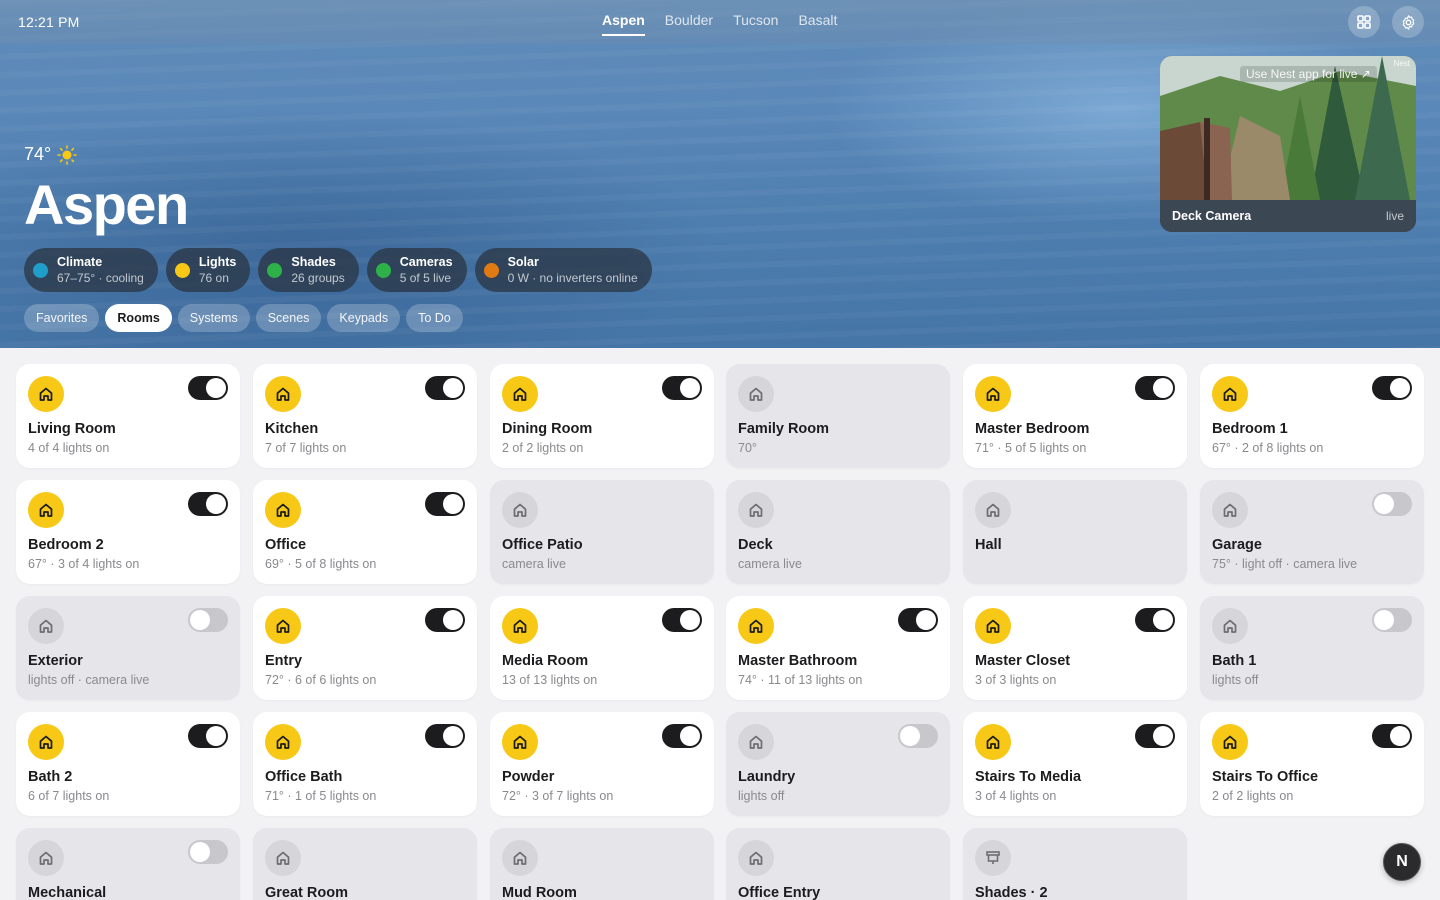 The image size is (1440, 900). Describe the element at coordinates (49, 22) in the screenshot. I see `clock: 12:21 PM` at that location.